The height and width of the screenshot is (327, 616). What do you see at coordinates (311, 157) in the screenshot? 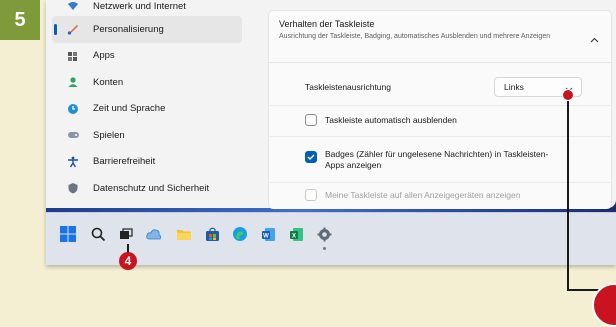
I see `badges-checkbox` at bounding box center [311, 157].